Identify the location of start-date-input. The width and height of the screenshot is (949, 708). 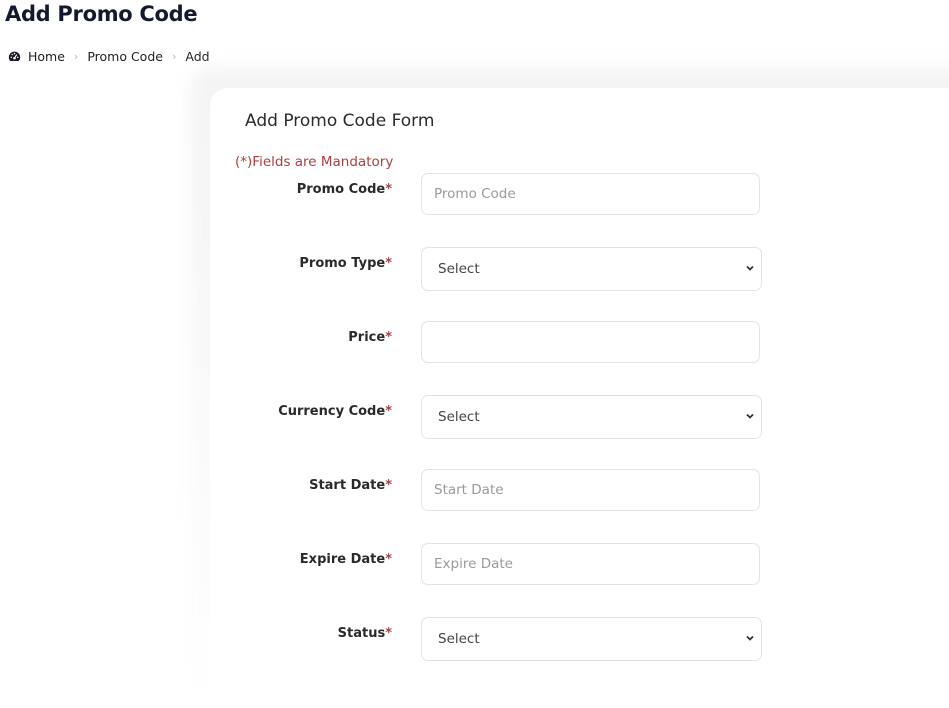
(590, 490).